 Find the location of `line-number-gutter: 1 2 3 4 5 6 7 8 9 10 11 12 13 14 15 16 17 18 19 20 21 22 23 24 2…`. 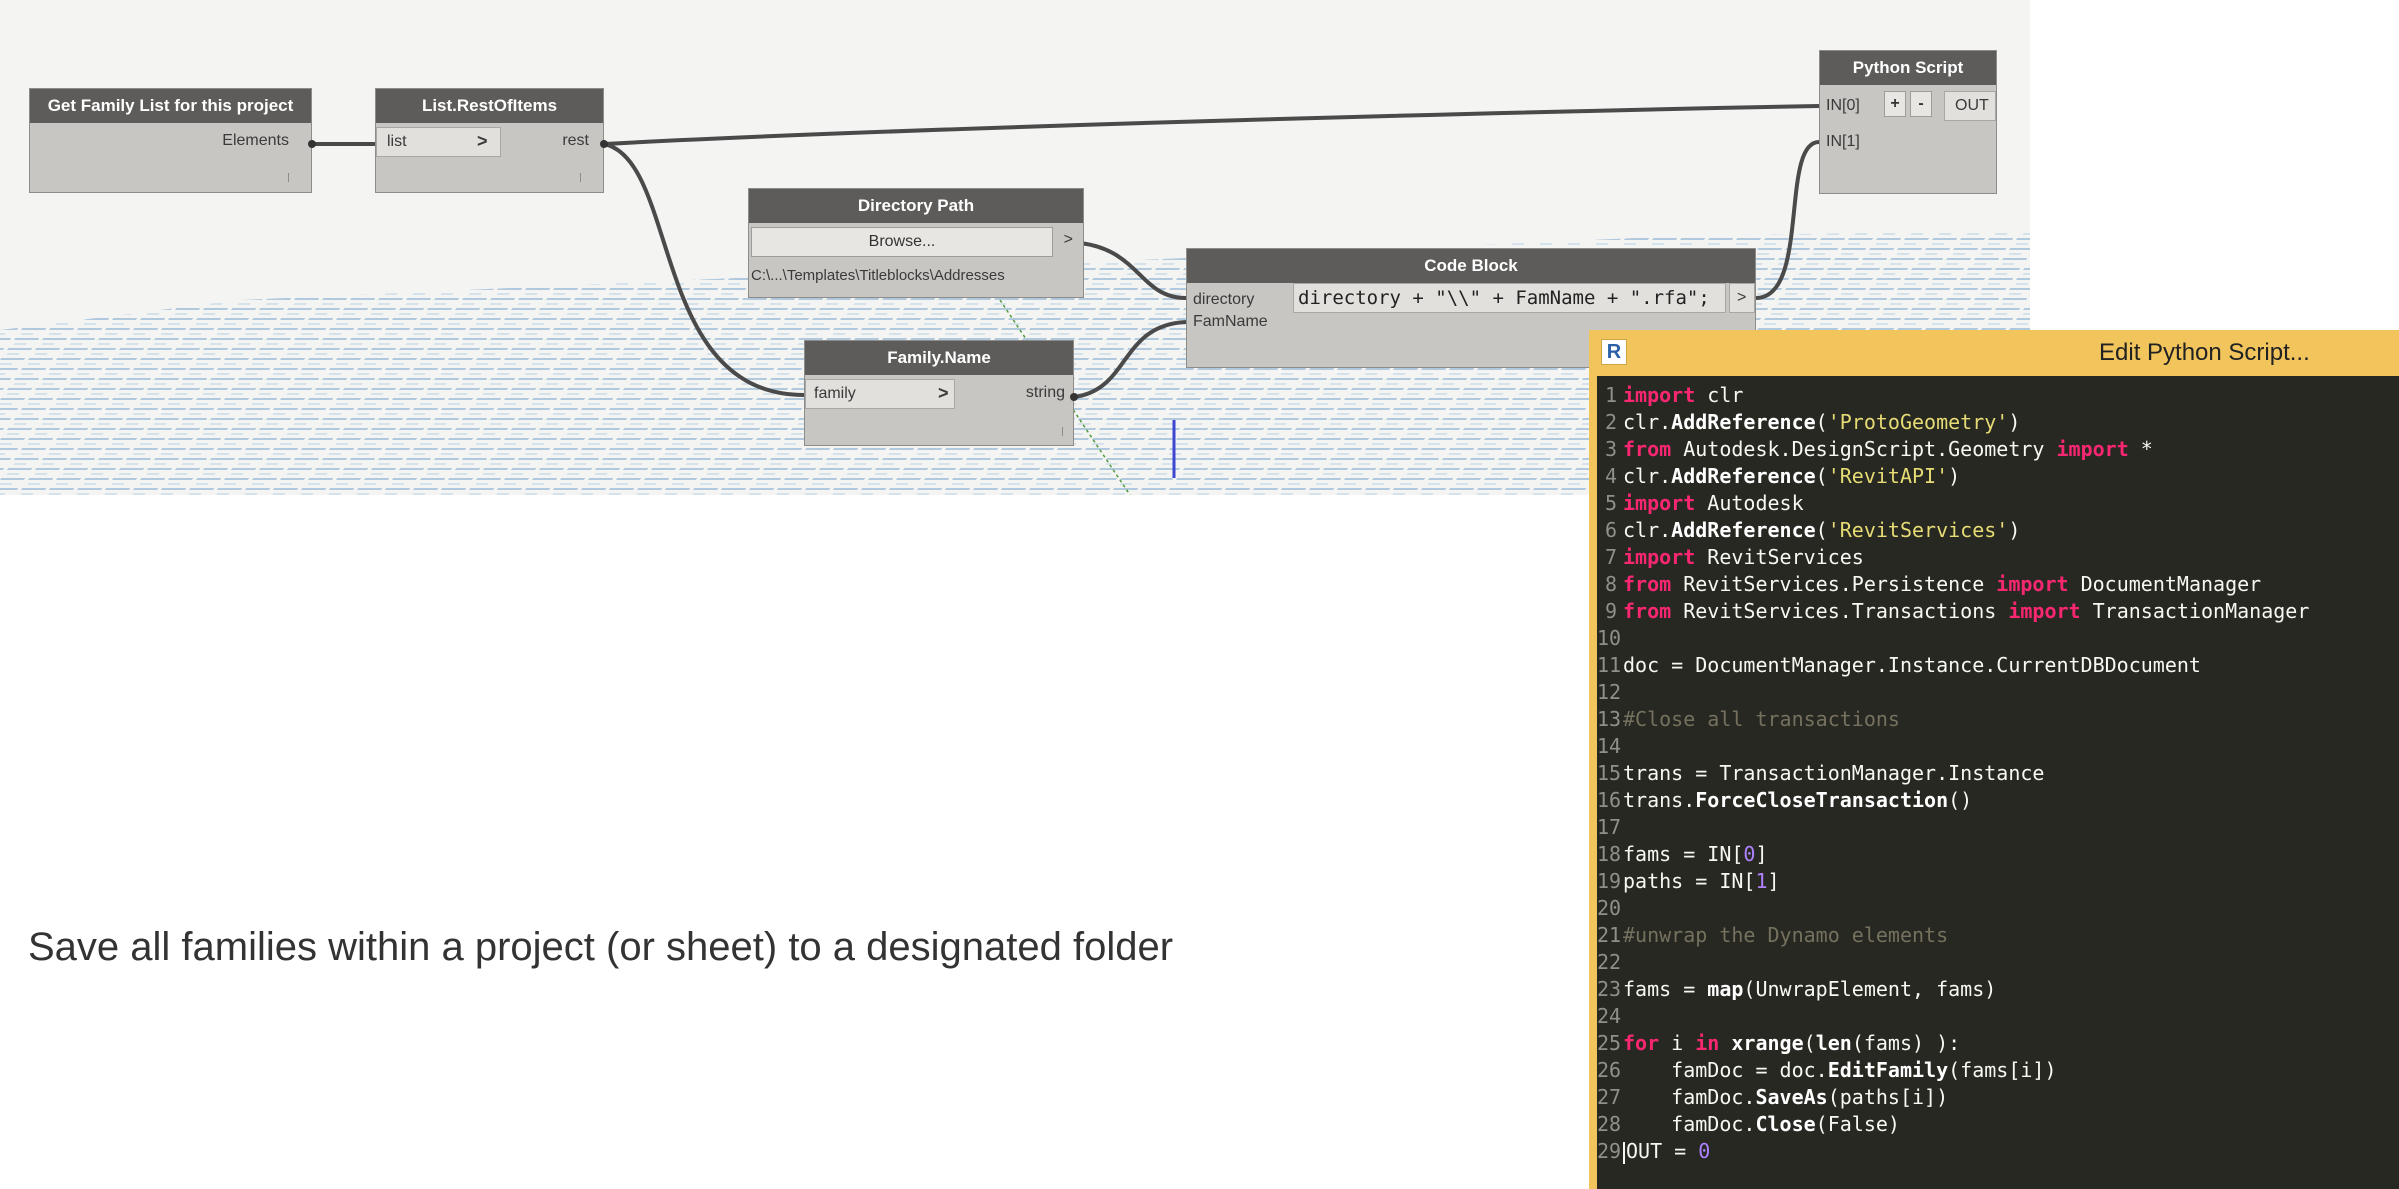

line-number-gutter: 1 2 3 4 5 6 7 8 9 10 11 12 13 14 15 16 17 18 19 20 21 22 23 24 2… is located at coordinates (1609, 773).